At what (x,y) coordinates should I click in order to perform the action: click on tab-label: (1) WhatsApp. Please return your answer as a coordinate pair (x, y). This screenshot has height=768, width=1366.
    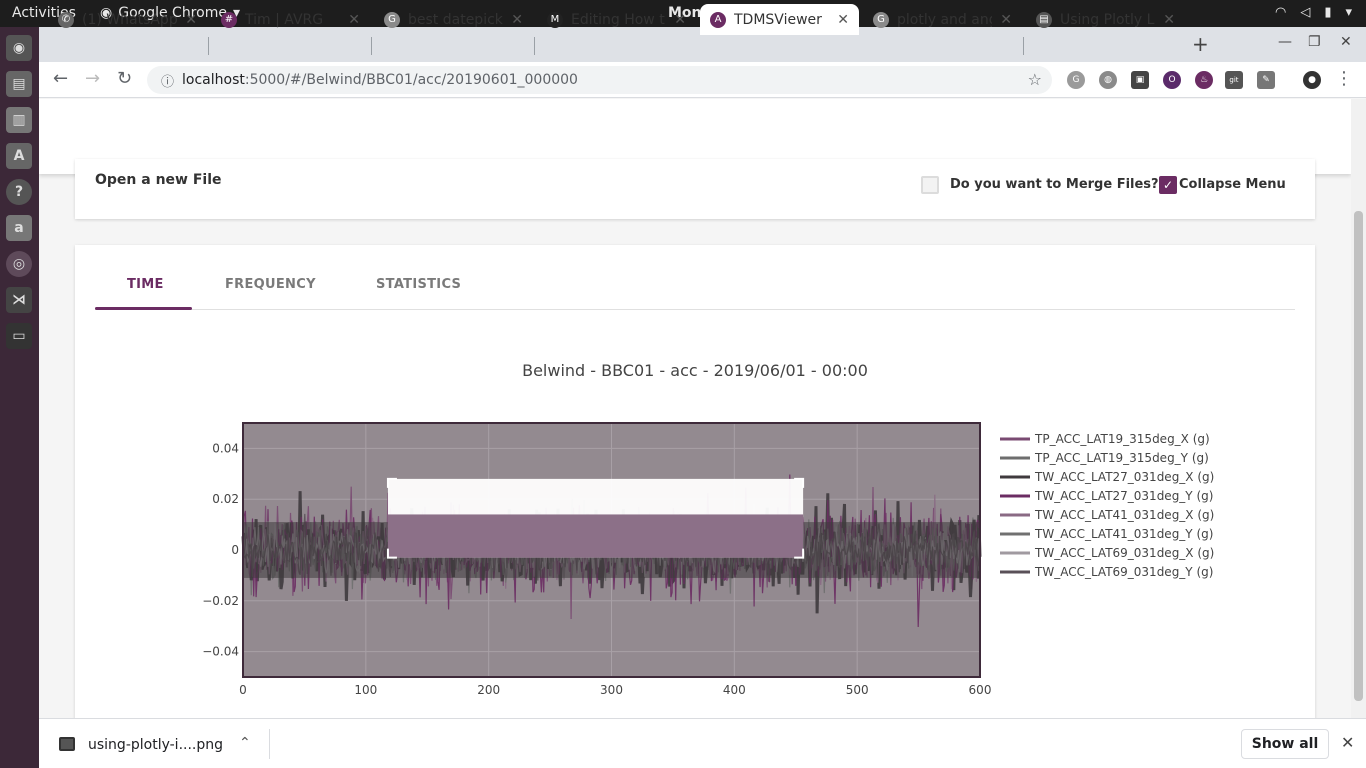
    Looking at the image, I should click on (130, 19).